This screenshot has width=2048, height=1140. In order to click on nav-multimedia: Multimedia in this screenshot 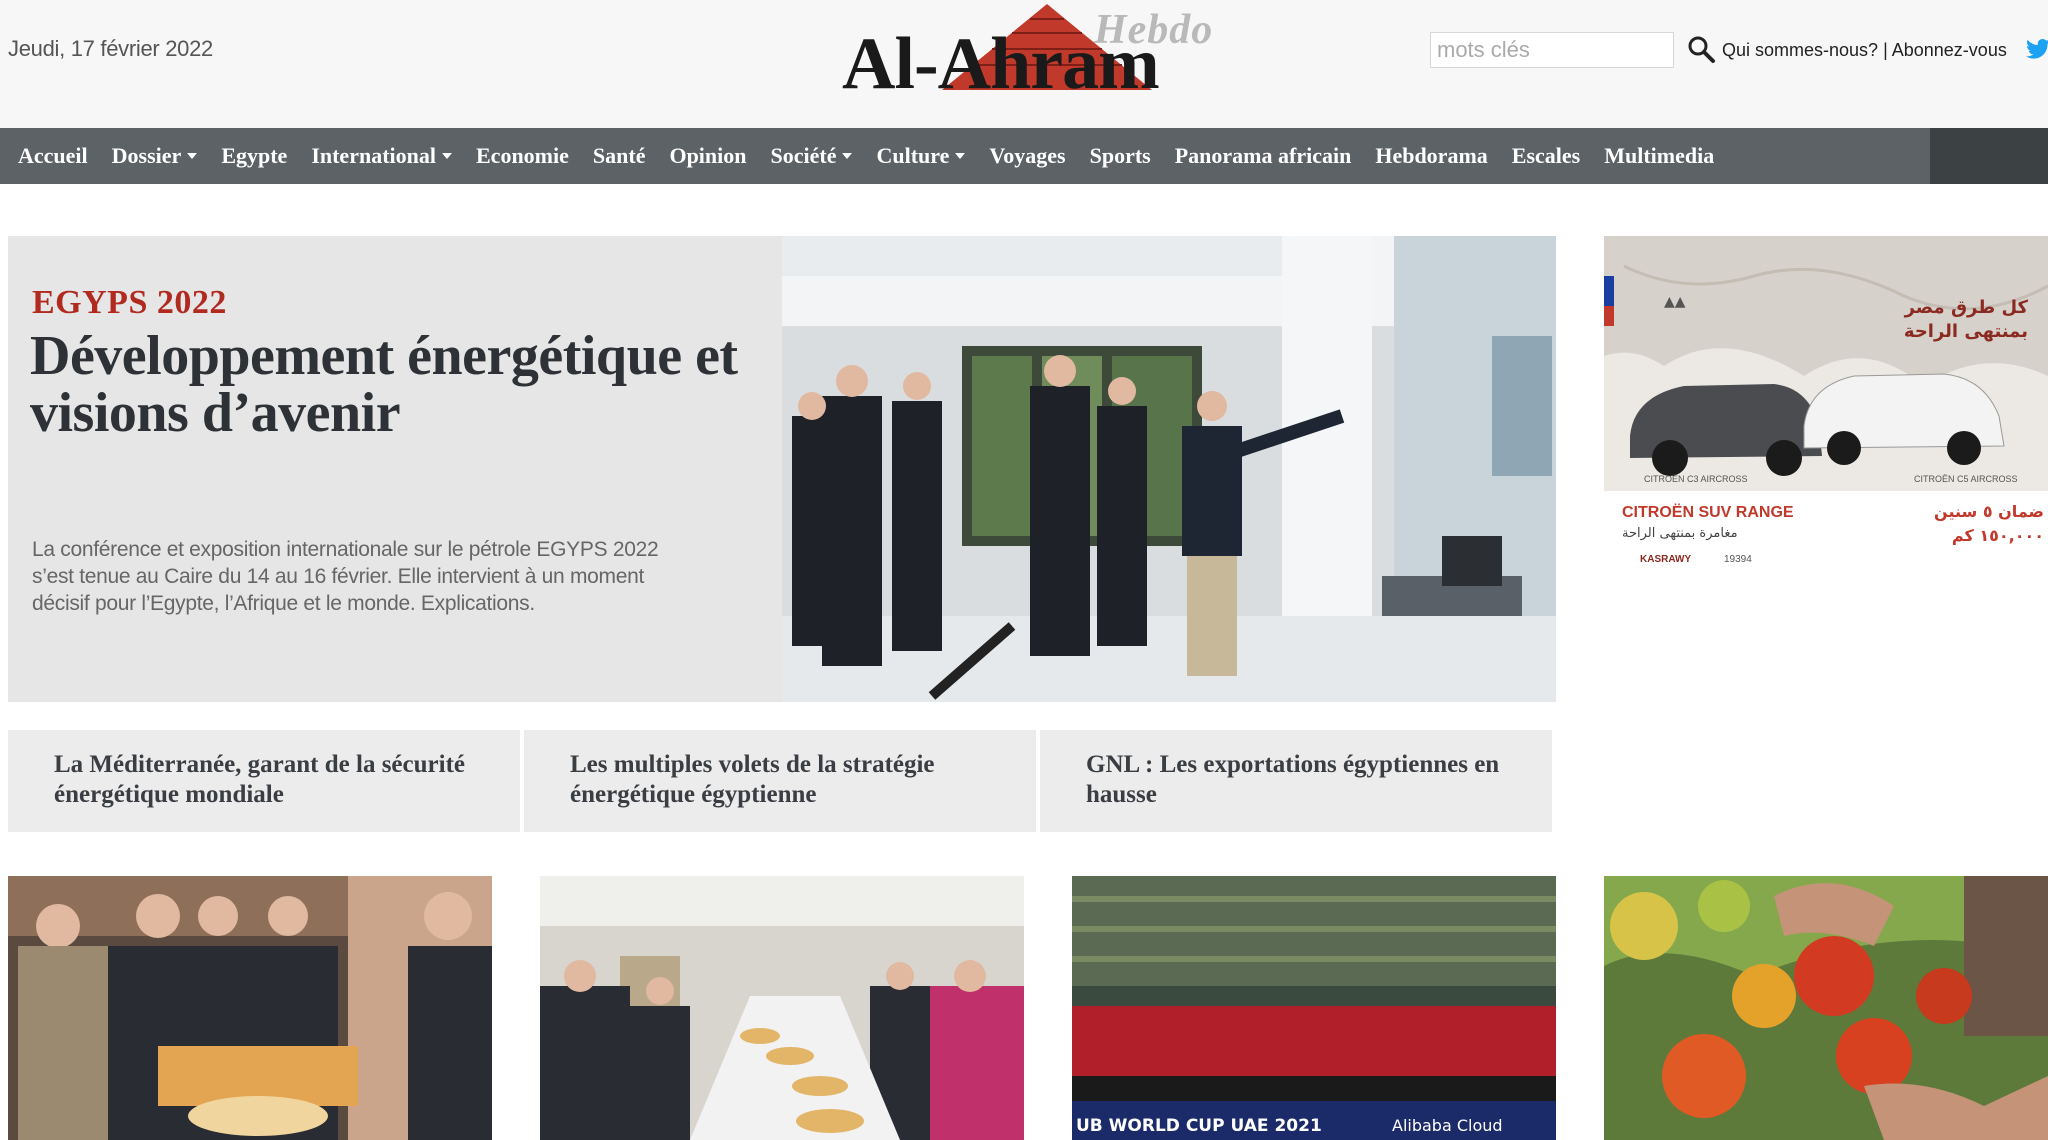, I will do `click(1659, 156)`.